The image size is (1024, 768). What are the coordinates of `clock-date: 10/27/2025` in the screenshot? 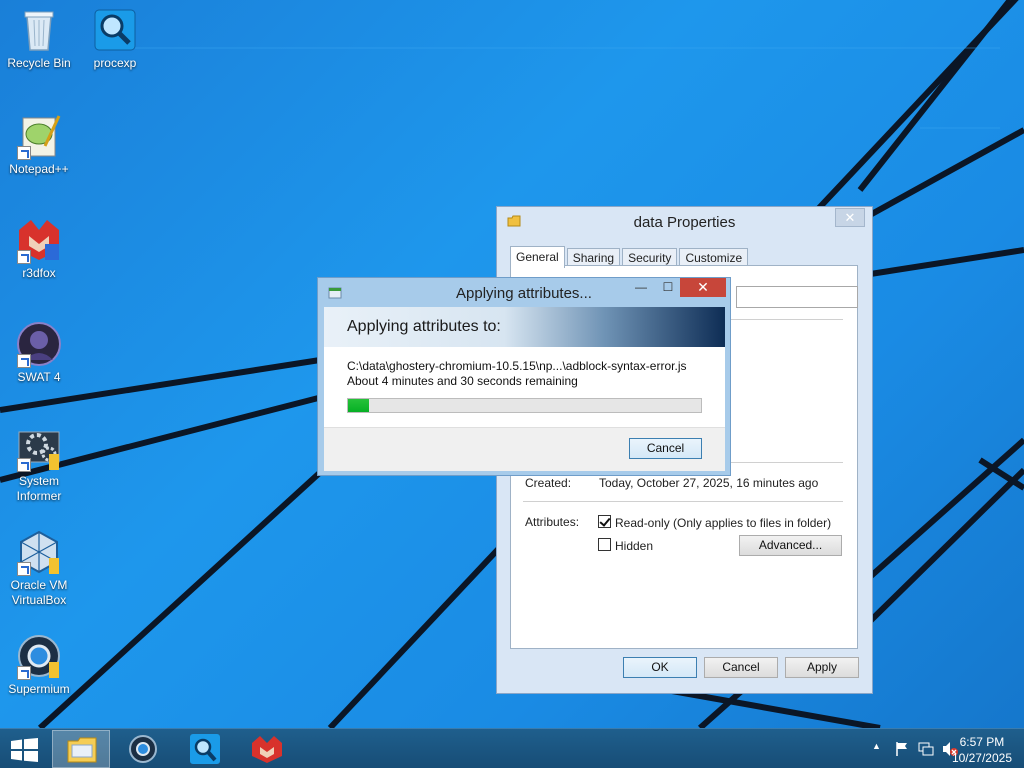 It's located at (981, 758).